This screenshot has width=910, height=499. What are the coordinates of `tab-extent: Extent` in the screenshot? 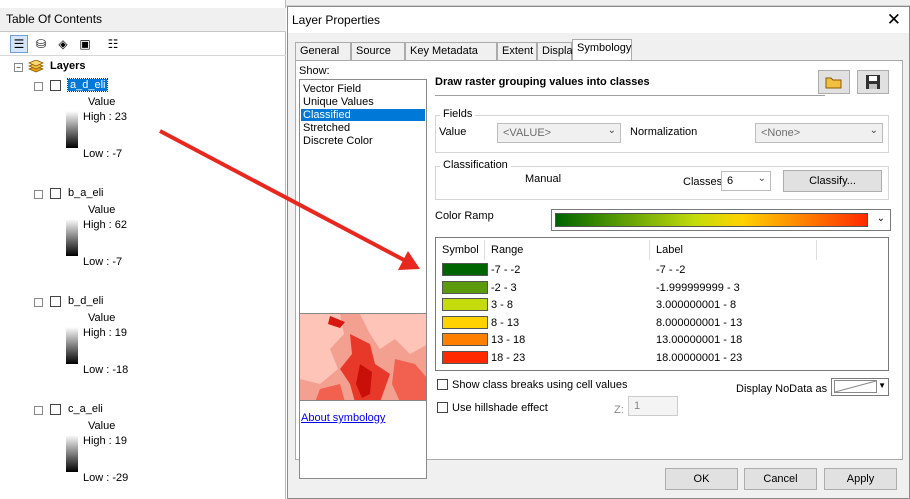 It's located at (517, 51).